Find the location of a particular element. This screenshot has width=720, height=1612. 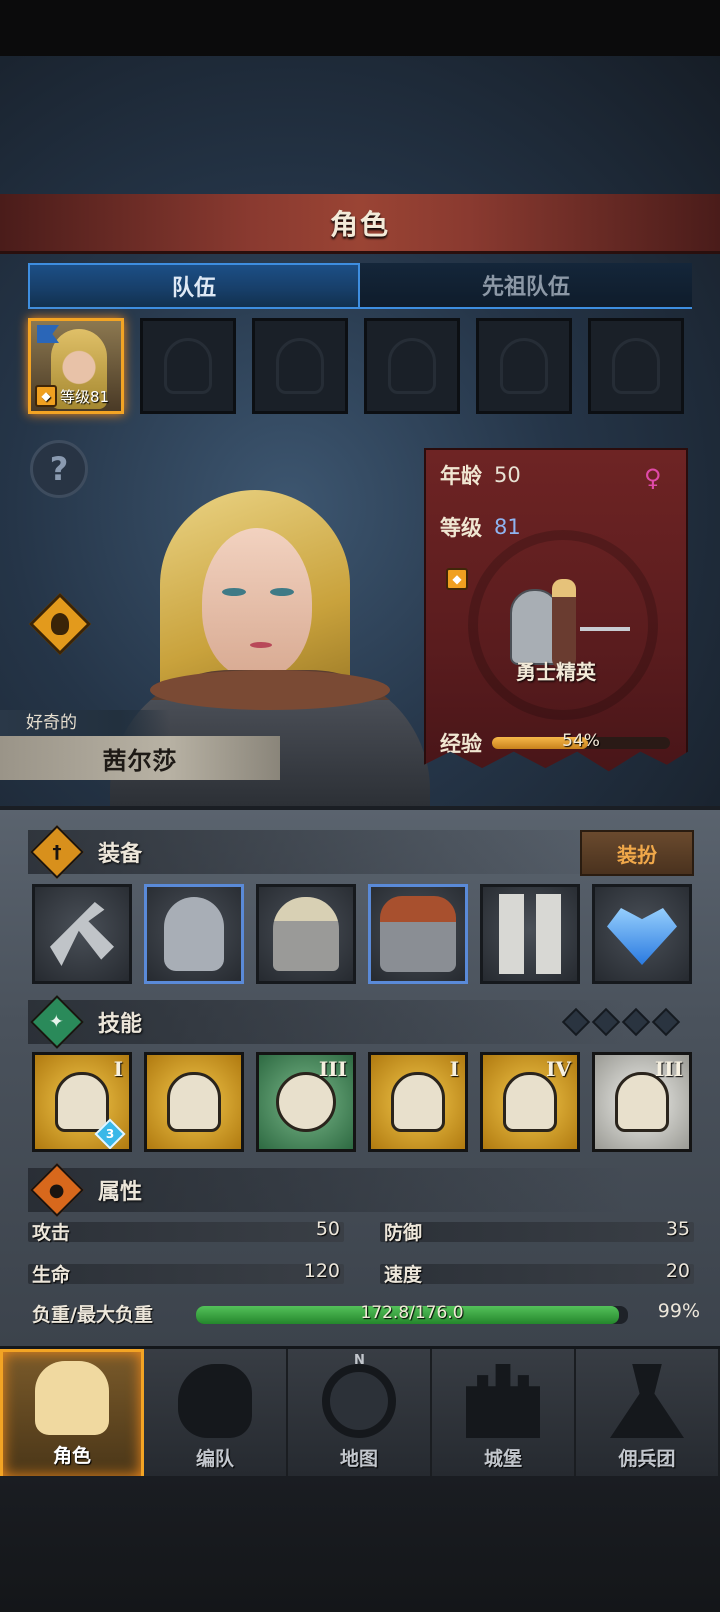

skill-rank: IV is located at coordinates (558, 1069).